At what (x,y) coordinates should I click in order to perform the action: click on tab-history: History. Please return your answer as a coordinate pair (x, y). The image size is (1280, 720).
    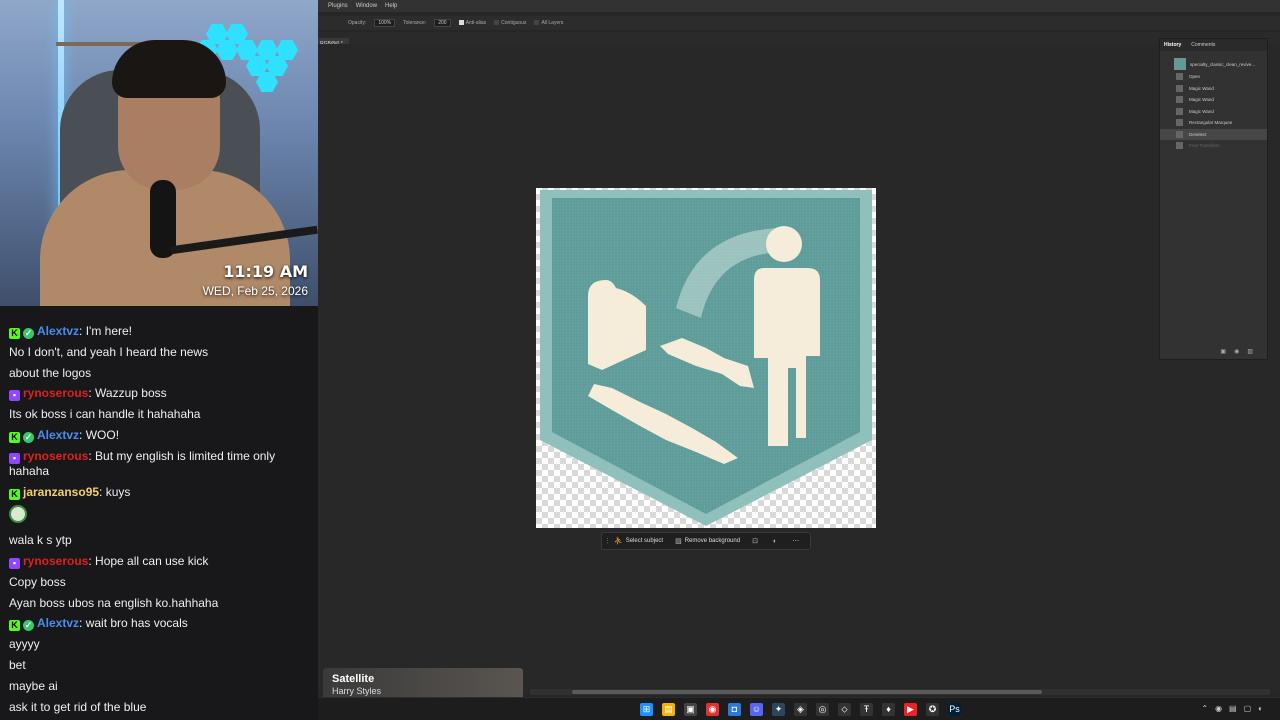
    Looking at the image, I should click on (1172, 45).